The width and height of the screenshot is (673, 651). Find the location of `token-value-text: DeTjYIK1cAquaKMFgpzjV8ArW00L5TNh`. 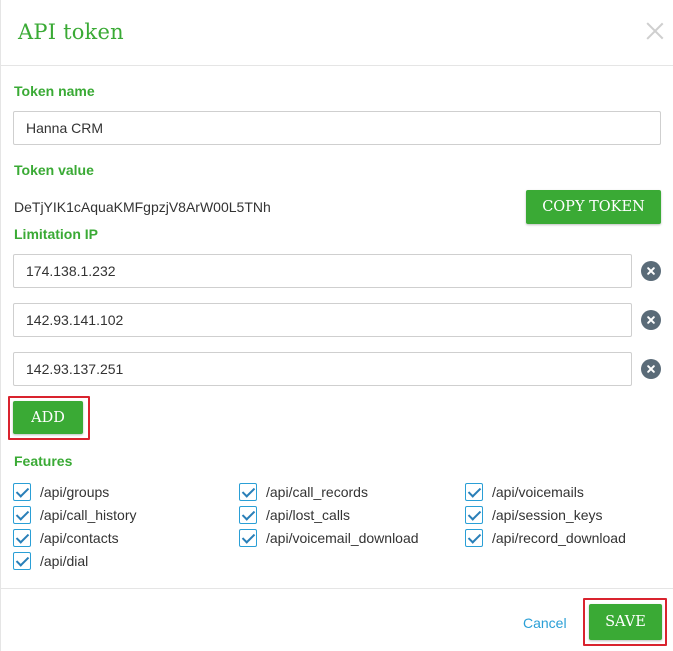

token-value-text: DeTjYIK1cAquaKMFgpzjV8ArW00L5TNh is located at coordinates (142, 207).